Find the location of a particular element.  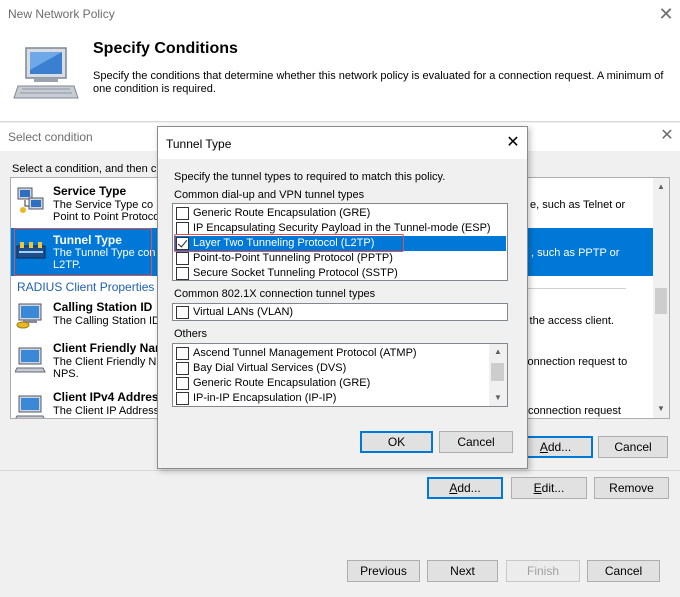

condition-name: Service Type is located at coordinates (90, 191).